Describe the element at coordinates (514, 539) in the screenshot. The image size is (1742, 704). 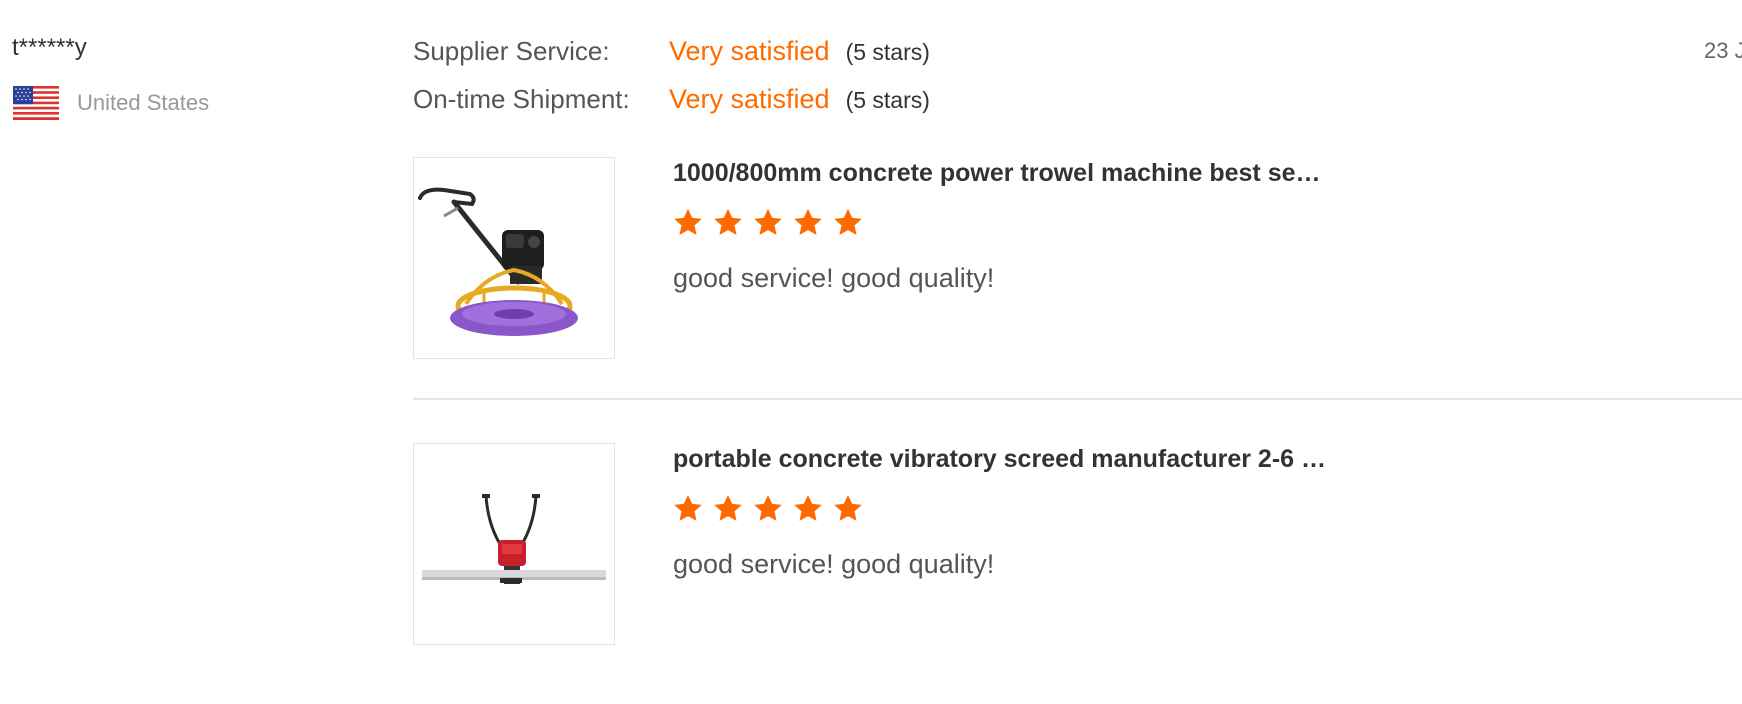
I see `vibratory-screed-image` at that location.